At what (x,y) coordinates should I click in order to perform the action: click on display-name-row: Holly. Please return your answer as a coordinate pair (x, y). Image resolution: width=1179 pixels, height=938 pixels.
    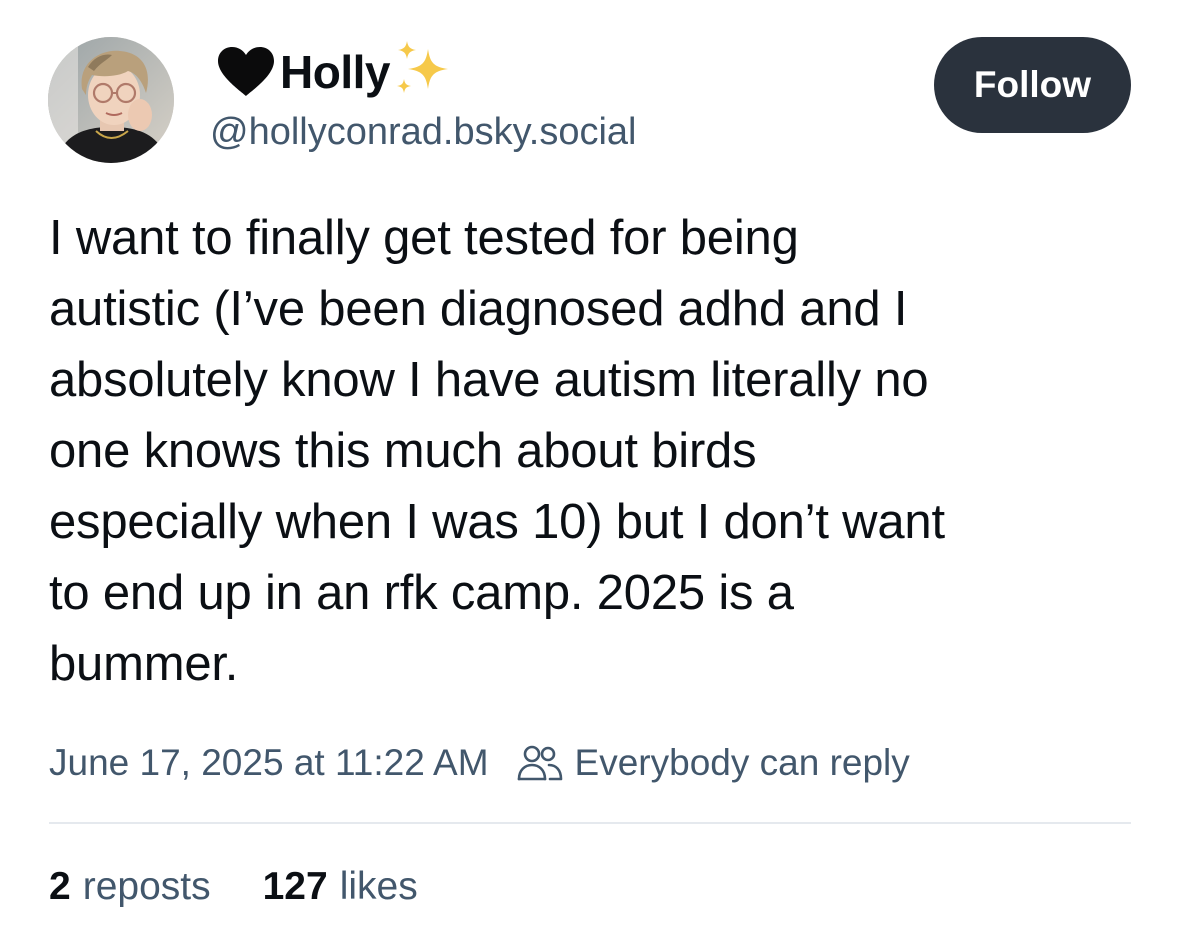
    Looking at the image, I should click on (334, 70).